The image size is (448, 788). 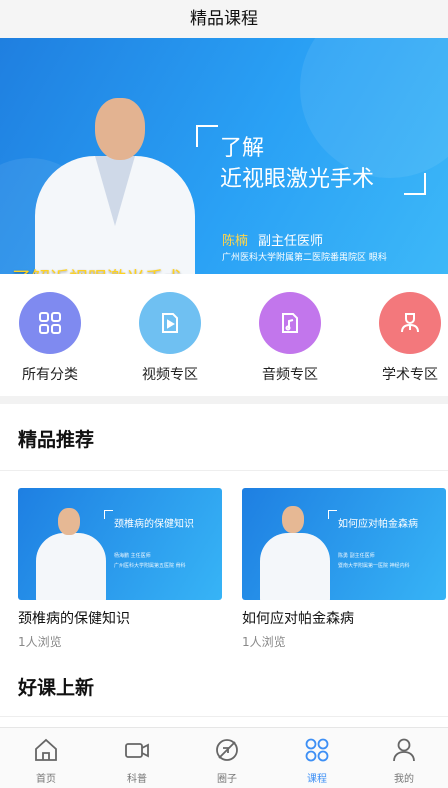 What do you see at coordinates (137, 779) in the screenshot?
I see `nav-label: 科普` at bounding box center [137, 779].